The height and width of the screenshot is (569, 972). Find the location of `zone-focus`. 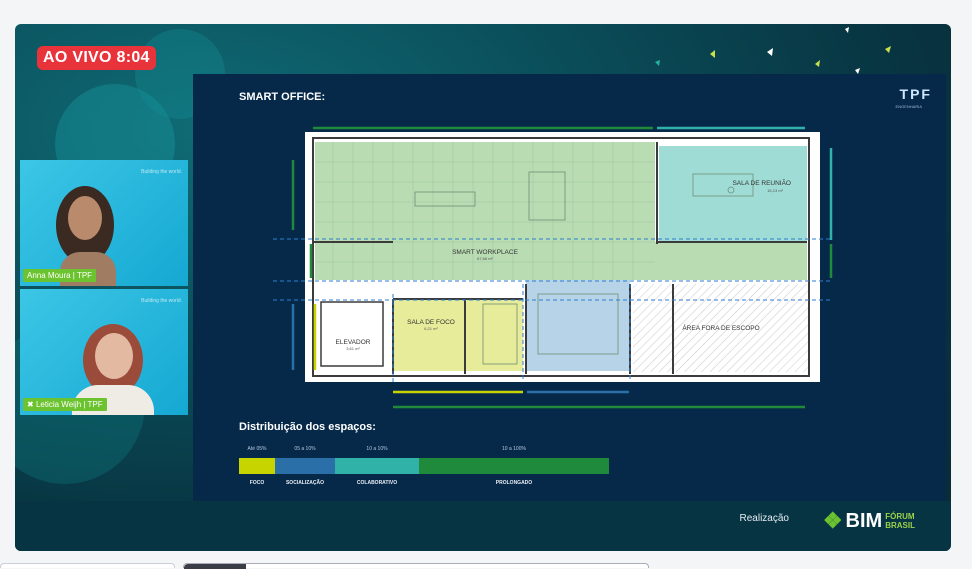

zone-focus is located at coordinates (458, 335).